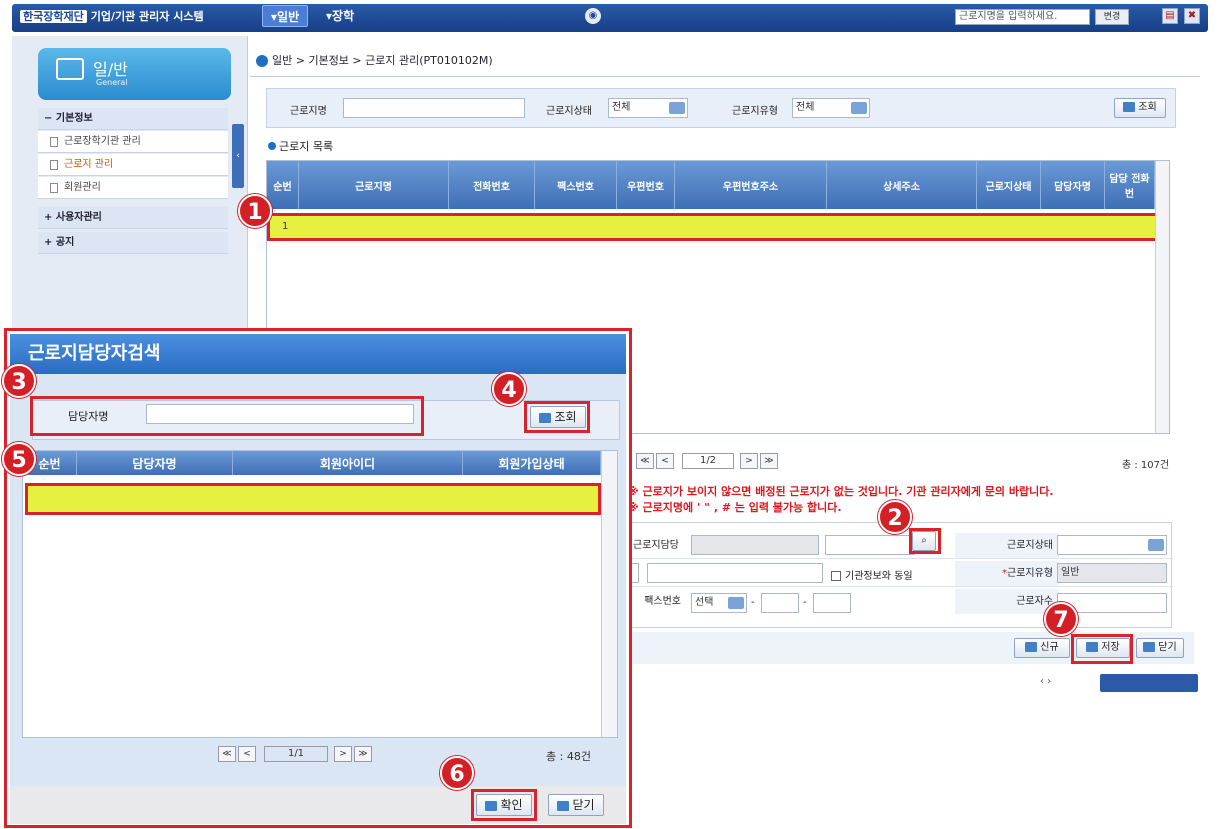 The width and height of the screenshot is (1226, 829). I want to click on col-header: 순번, so click(283, 185).